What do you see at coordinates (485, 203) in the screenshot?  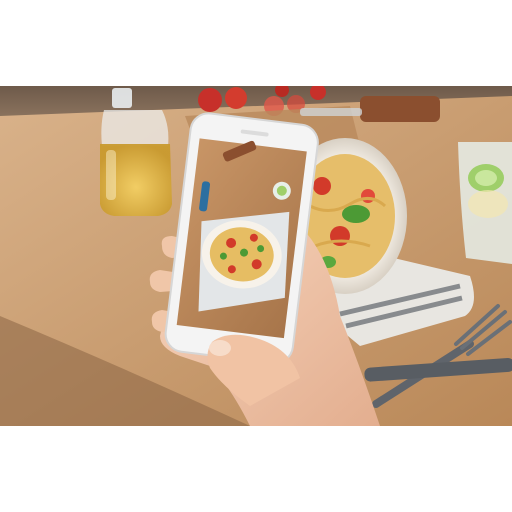 I see `water-glass` at bounding box center [485, 203].